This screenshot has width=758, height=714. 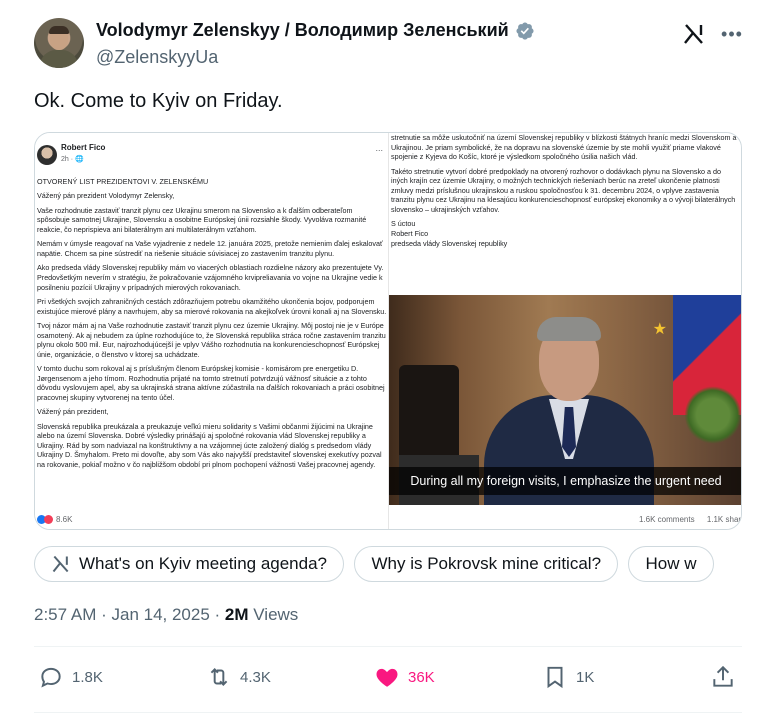 I want to click on tweet-actions: 1.8K 4.3K 36K 1K, so click(x=388, y=678).